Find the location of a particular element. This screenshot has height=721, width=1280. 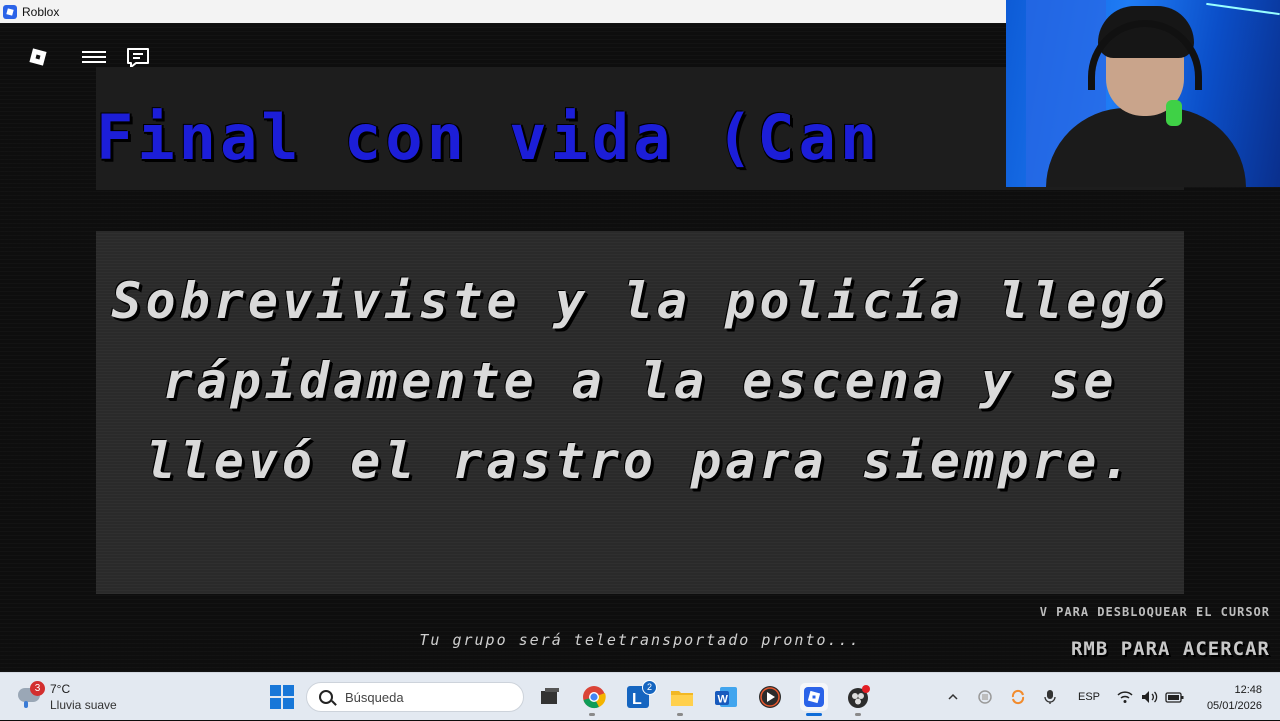

weather-badge: 3 is located at coordinates (37, 688).